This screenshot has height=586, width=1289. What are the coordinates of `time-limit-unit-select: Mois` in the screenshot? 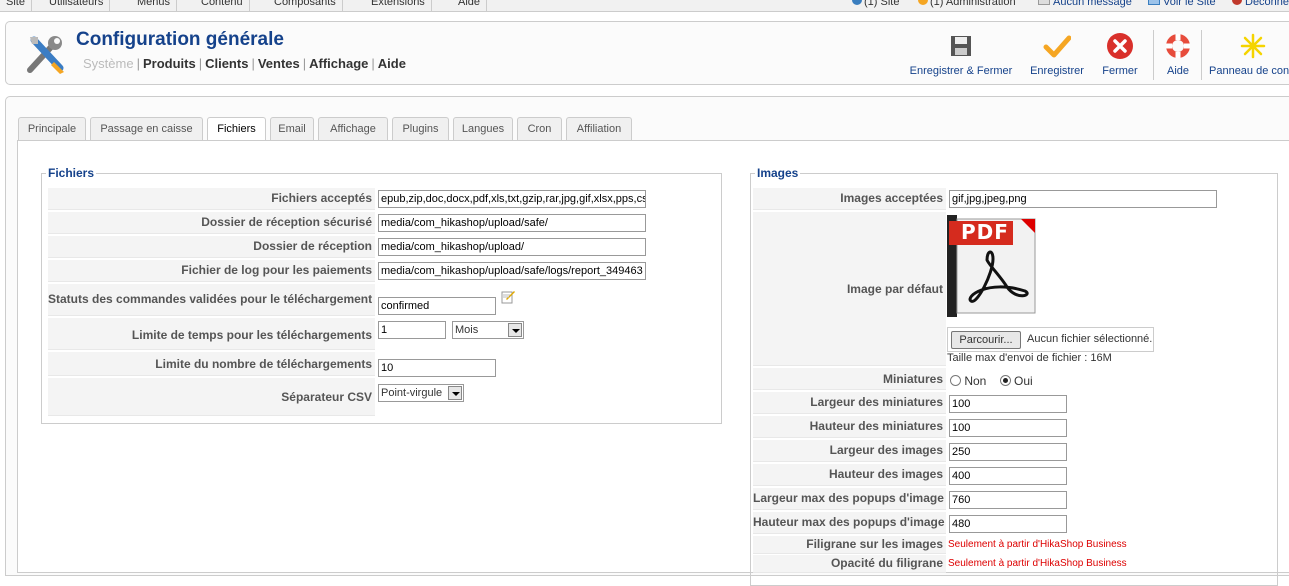 It's located at (488, 330).